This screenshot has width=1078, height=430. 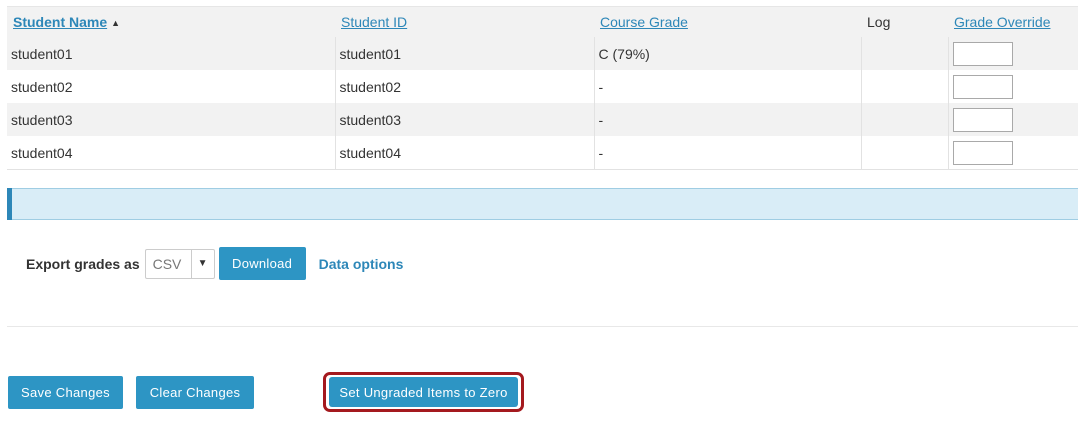 What do you see at coordinates (60, 22) in the screenshot?
I see `sort-student-name-link: Student Name` at bounding box center [60, 22].